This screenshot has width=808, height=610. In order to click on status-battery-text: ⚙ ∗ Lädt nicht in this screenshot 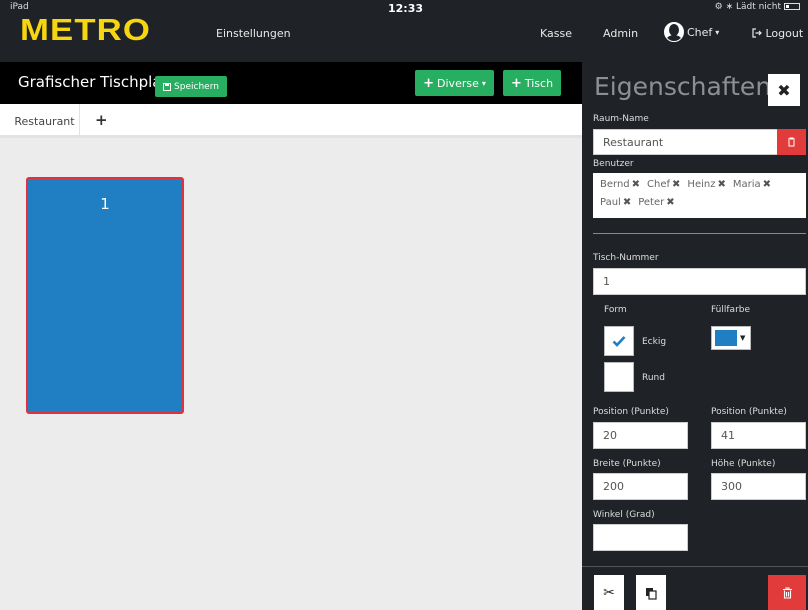, I will do `click(747, 7)`.